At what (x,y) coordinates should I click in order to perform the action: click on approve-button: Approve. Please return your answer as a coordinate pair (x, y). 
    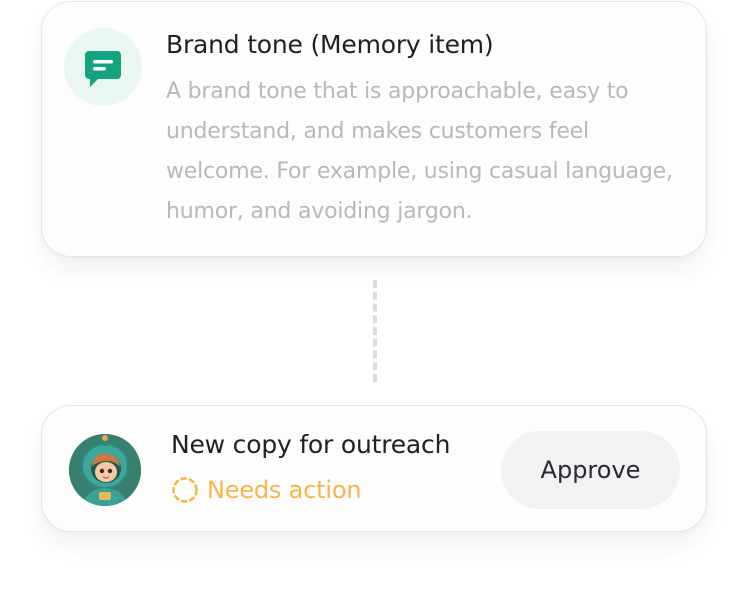
    Looking at the image, I should click on (590, 470).